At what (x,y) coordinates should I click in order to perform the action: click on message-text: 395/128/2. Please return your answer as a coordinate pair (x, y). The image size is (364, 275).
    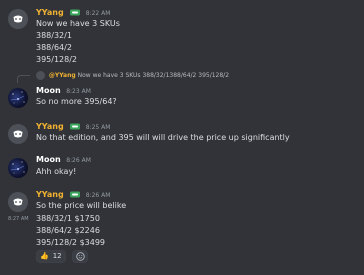
    Looking at the image, I should click on (57, 59).